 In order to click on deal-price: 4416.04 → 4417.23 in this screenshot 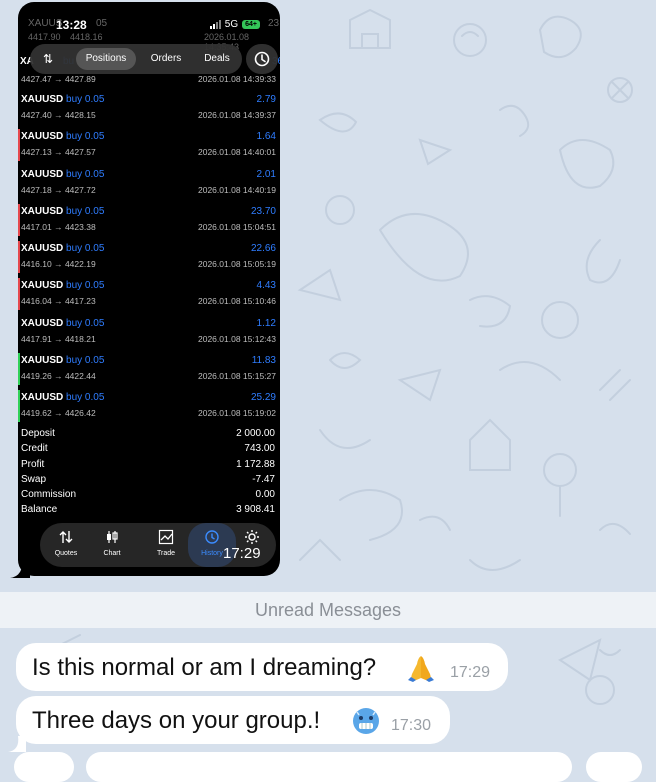, I will do `click(58, 301)`.